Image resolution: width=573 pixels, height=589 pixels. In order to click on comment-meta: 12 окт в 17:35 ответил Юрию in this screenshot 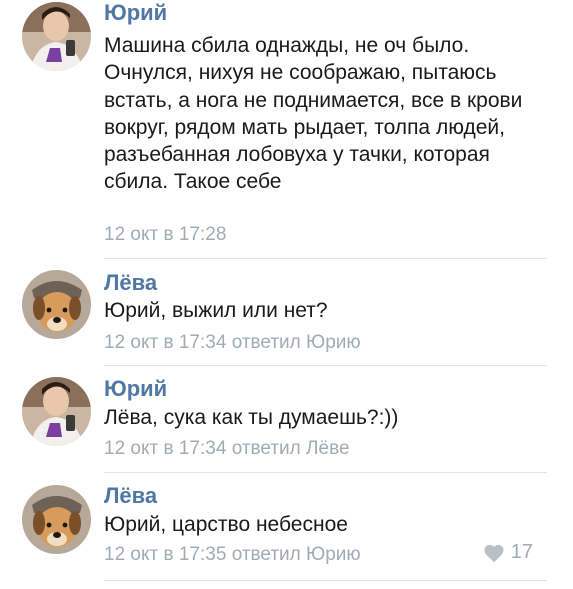, I will do `click(232, 555)`.